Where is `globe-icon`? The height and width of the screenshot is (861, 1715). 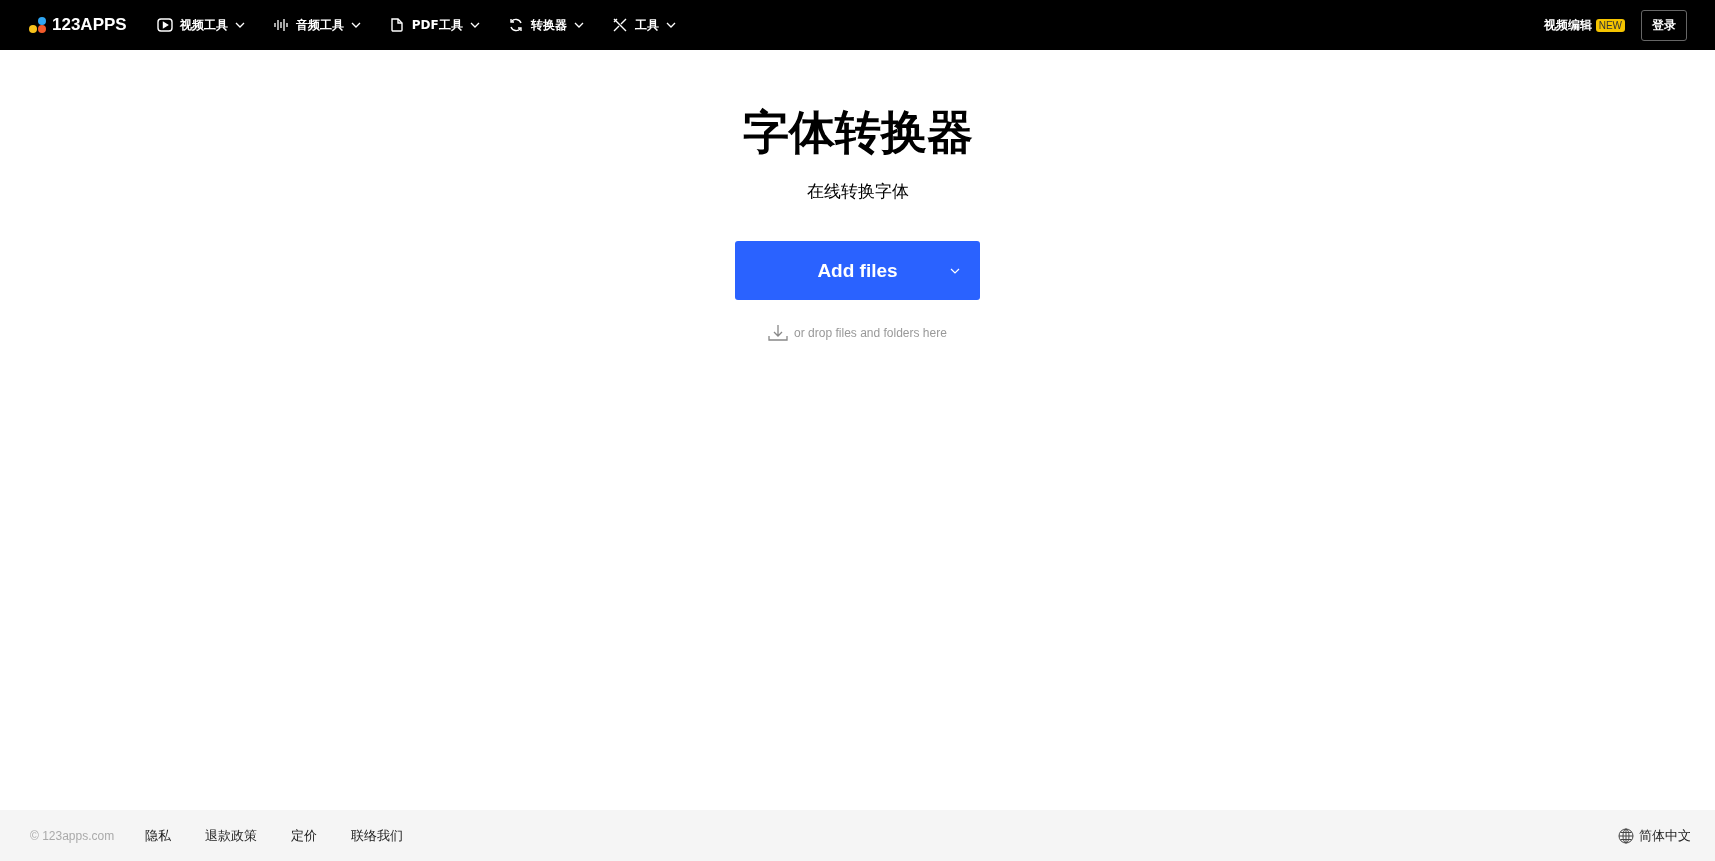 globe-icon is located at coordinates (1626, 835).